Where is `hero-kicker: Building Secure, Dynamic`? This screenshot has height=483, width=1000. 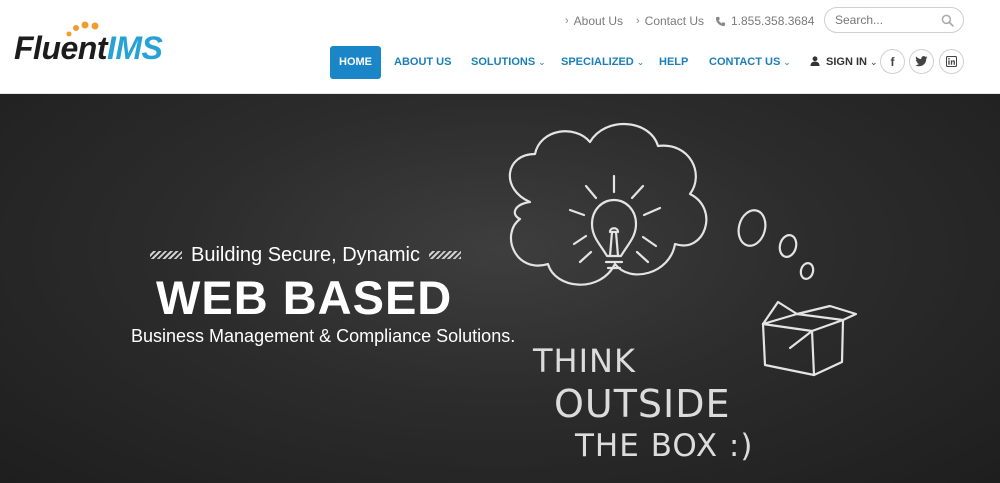
hero-kicker: Building Secure, Dynamic is located at coordinates (305, 255).